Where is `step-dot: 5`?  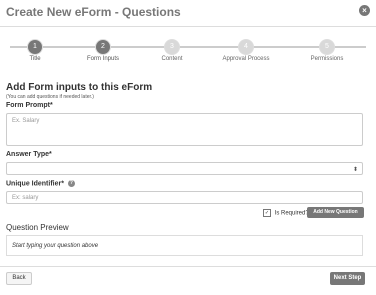 step-dot: 5 is located at coordinates (327, 47).